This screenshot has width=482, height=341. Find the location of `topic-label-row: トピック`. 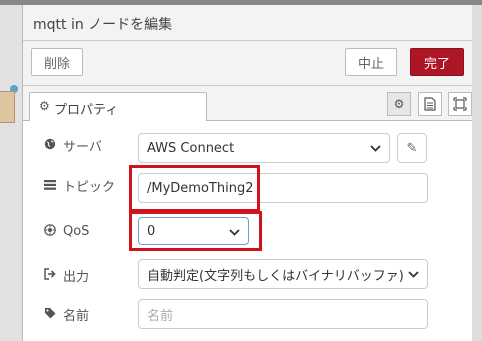

topic-label-row: トピック is located at coordinates (79, 185).